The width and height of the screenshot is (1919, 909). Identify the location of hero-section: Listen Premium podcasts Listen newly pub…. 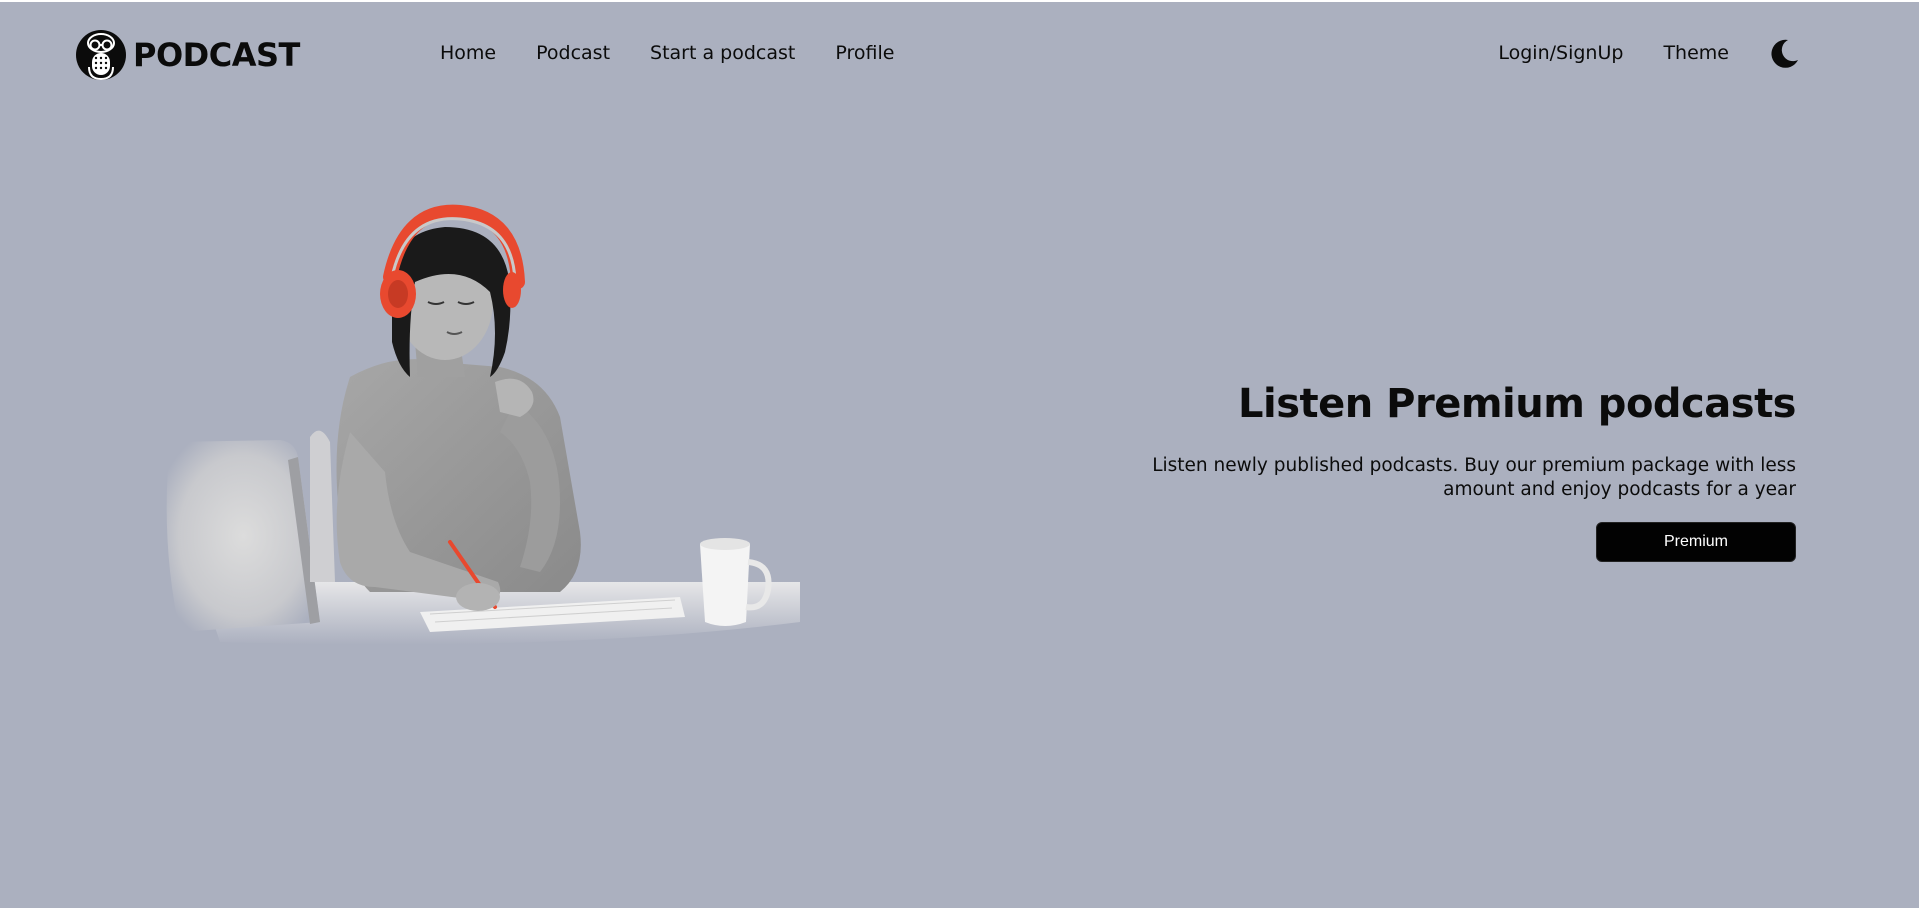
(1446, 470).